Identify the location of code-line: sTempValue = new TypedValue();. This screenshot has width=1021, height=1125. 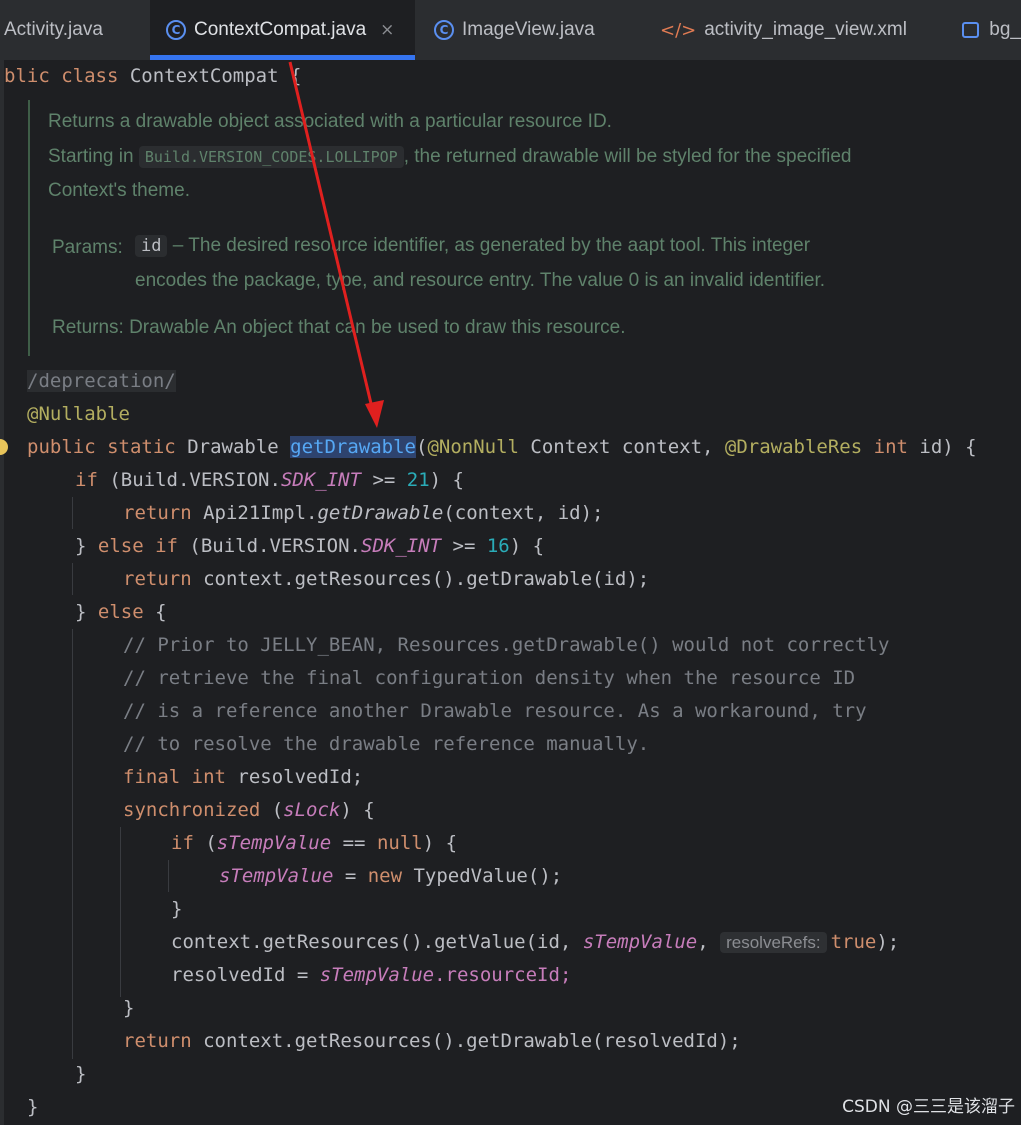
(390, 876).